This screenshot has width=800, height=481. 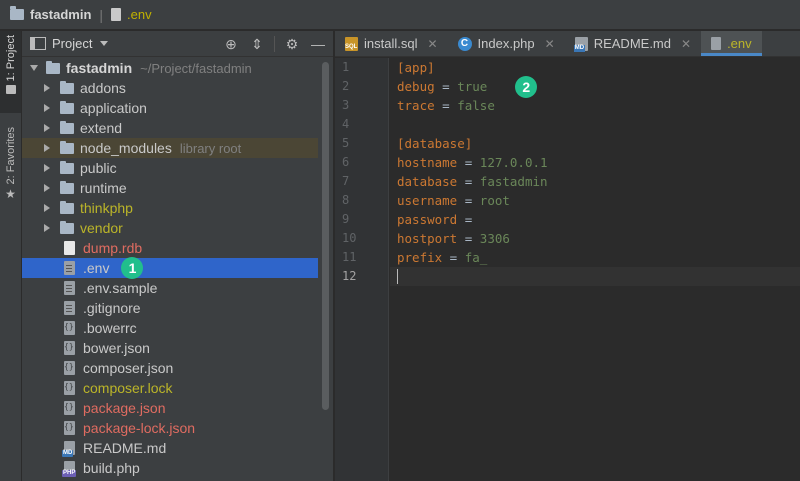 I want to click on tree-item: extend, so click(x=170, y=128).